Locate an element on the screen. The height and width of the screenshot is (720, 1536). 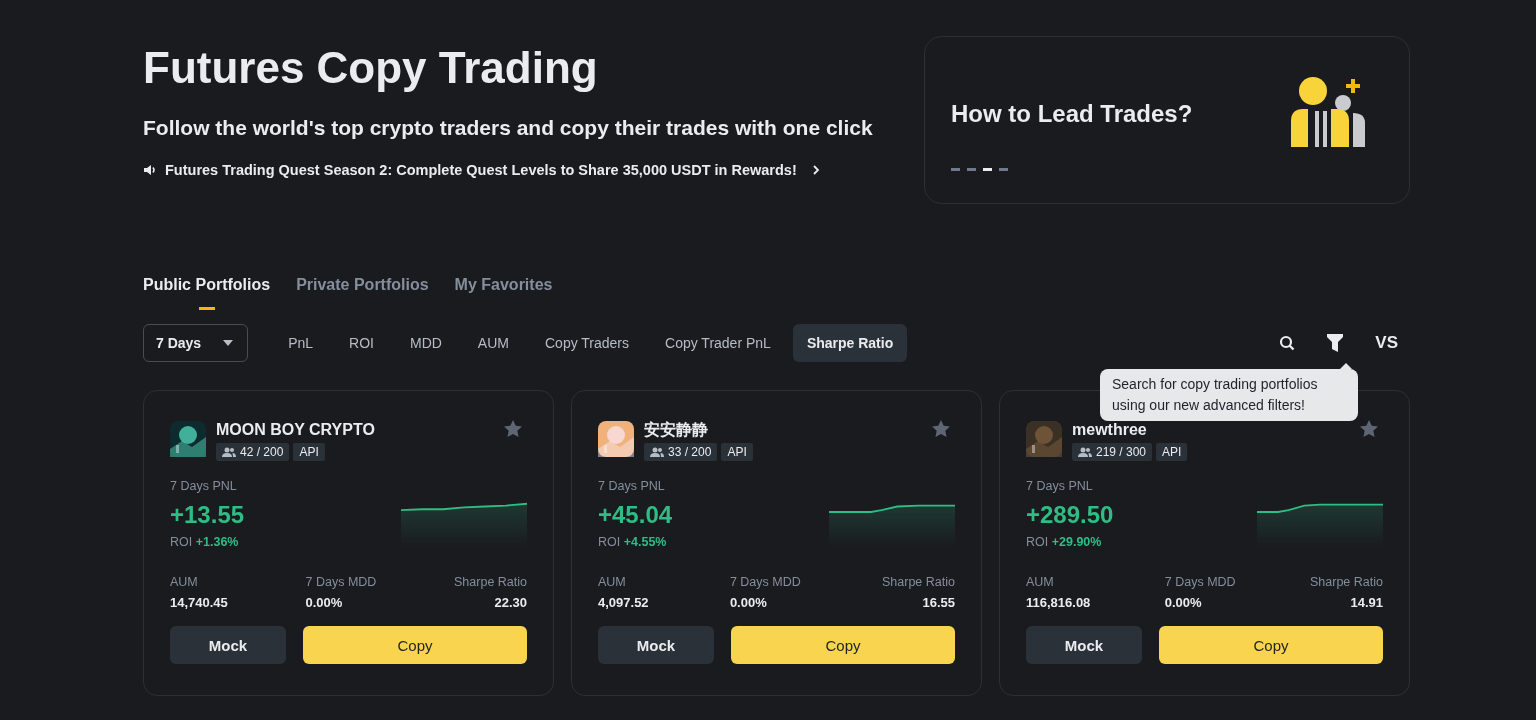
speaker-icon is located at coordinates (150, 170).